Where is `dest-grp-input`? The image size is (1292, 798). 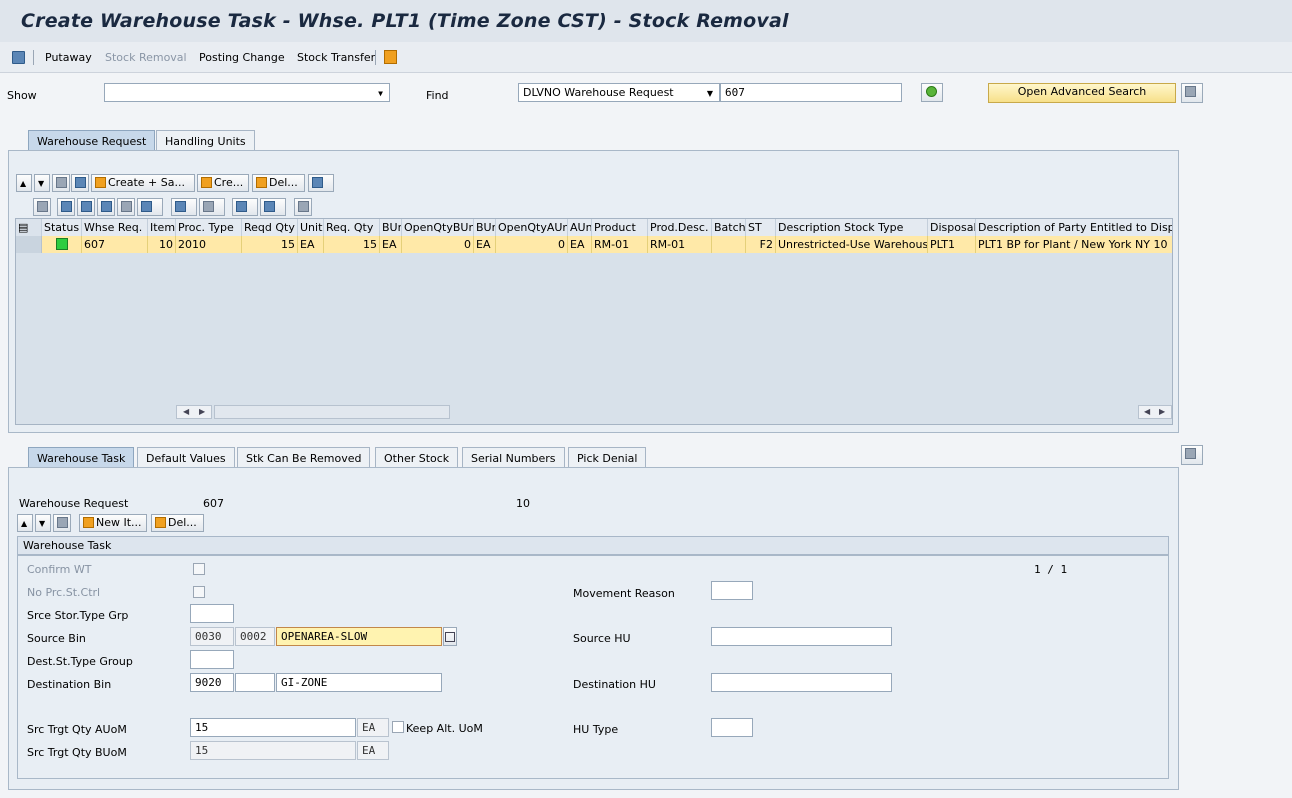
dest-grp-input is located at coordinates (212, 659).